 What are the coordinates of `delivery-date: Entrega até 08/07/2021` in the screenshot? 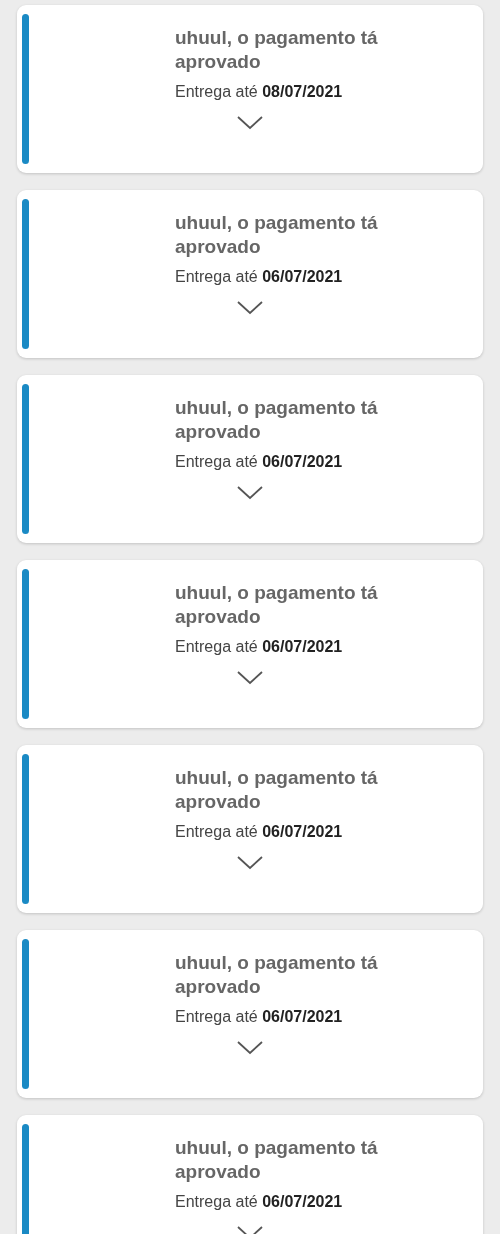 It's located at (259, 92).